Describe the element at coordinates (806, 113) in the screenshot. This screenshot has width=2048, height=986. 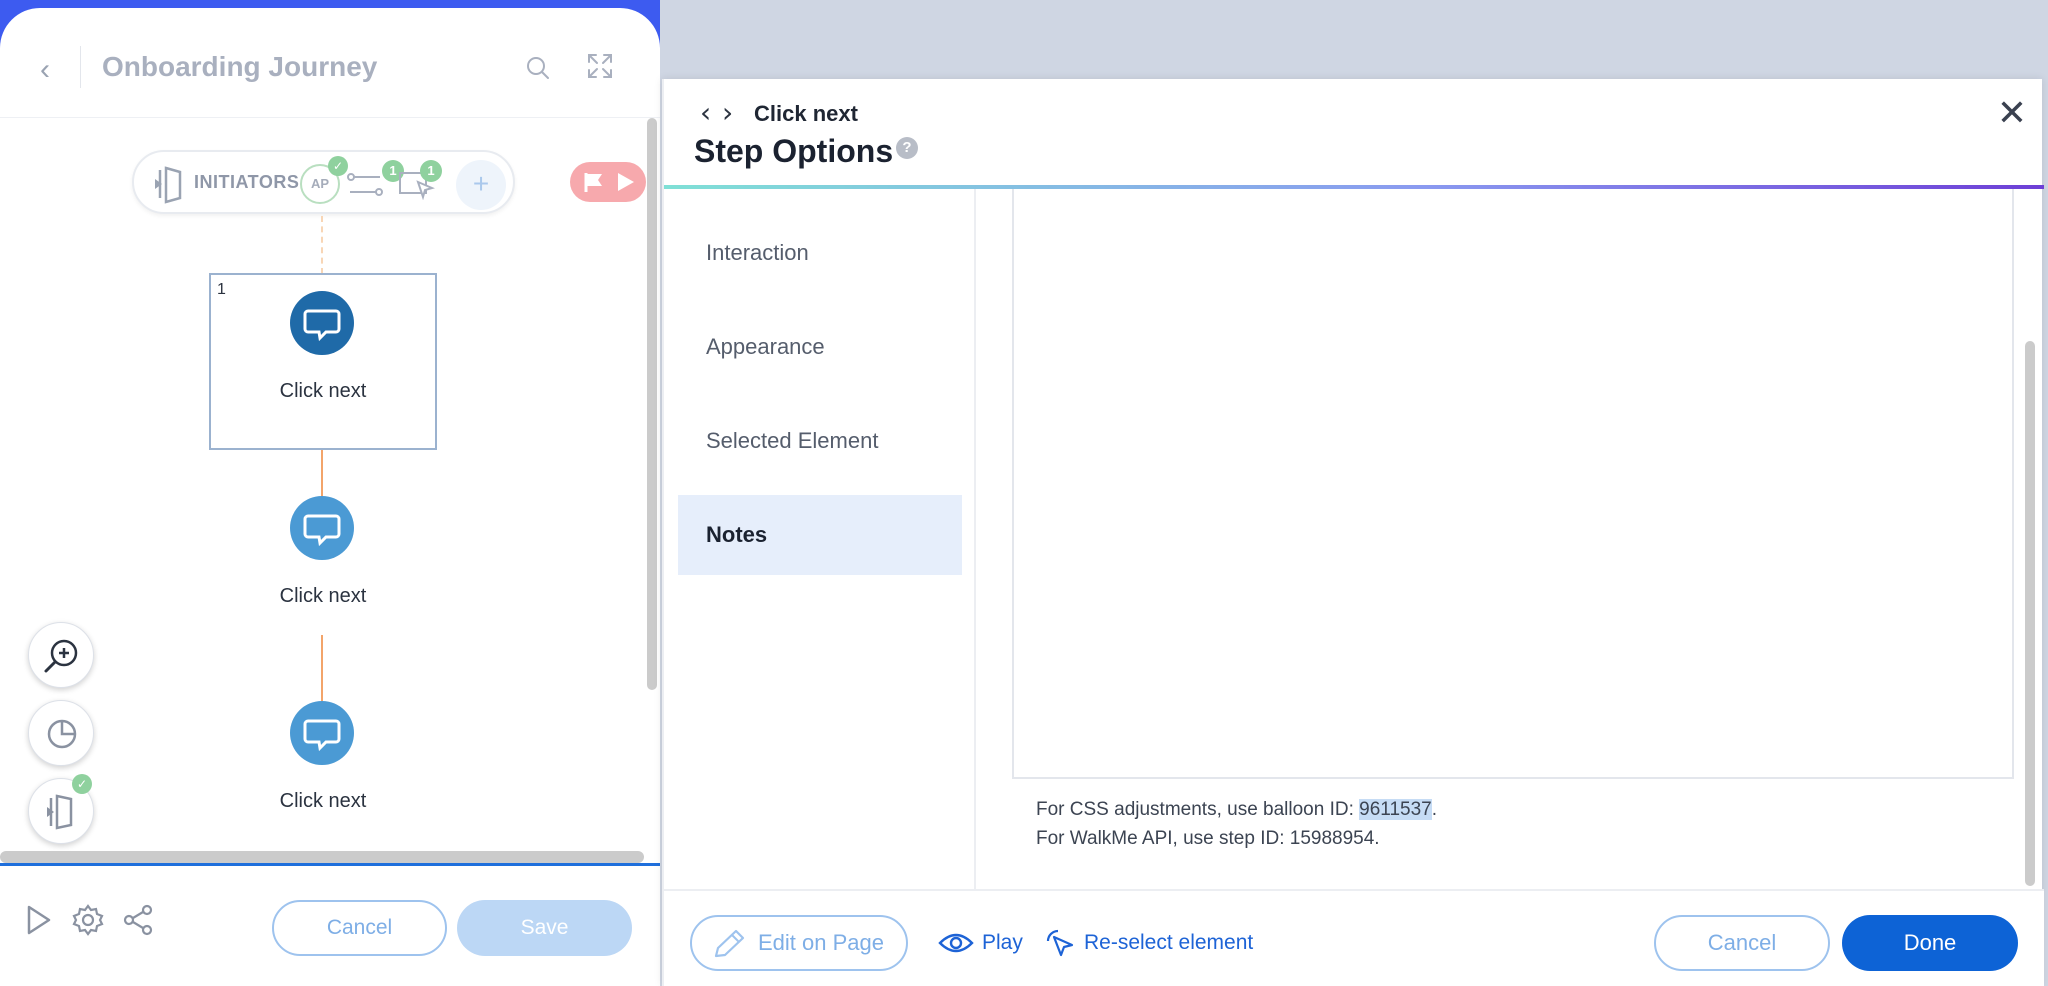
I see `step-breadcrumb: Click next` at that location.